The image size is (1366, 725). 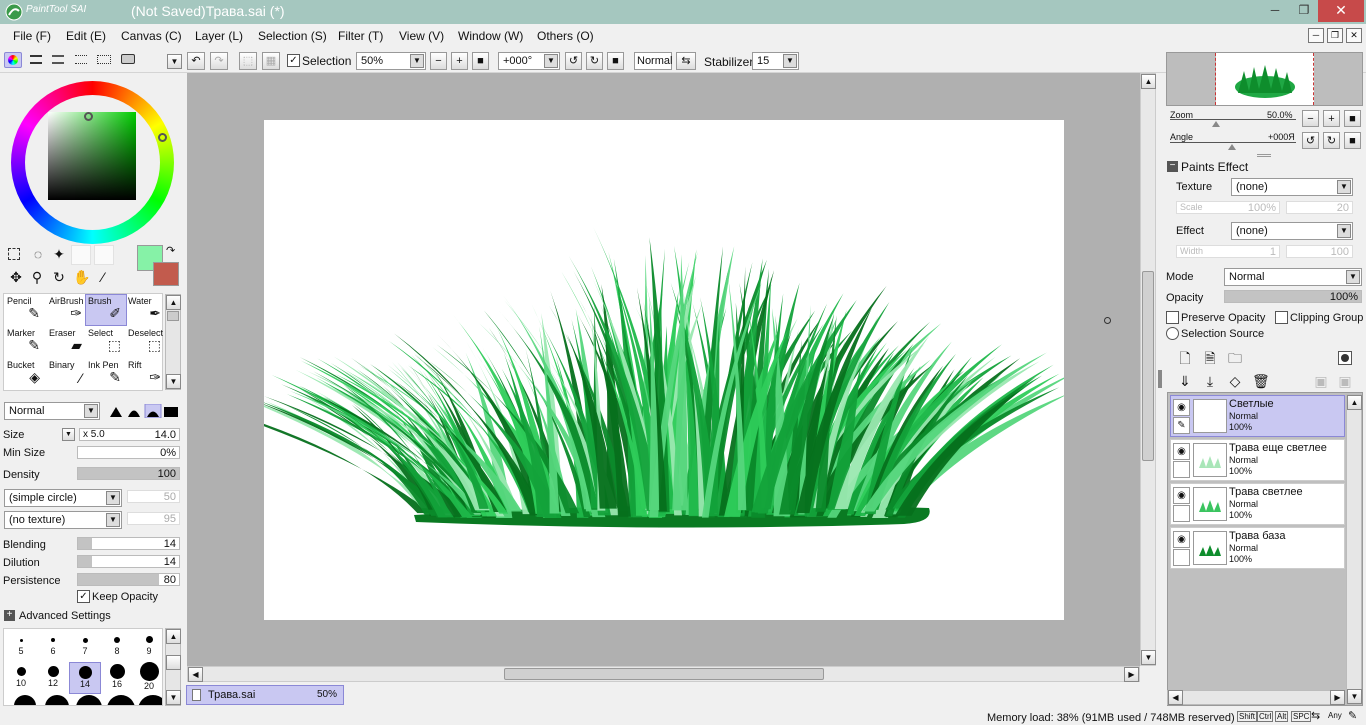 What do you see at coordinates (146, 342) in the screenshot?
I see `tool-deselect: Deselect ⬚` at bounding box center [146, 342].